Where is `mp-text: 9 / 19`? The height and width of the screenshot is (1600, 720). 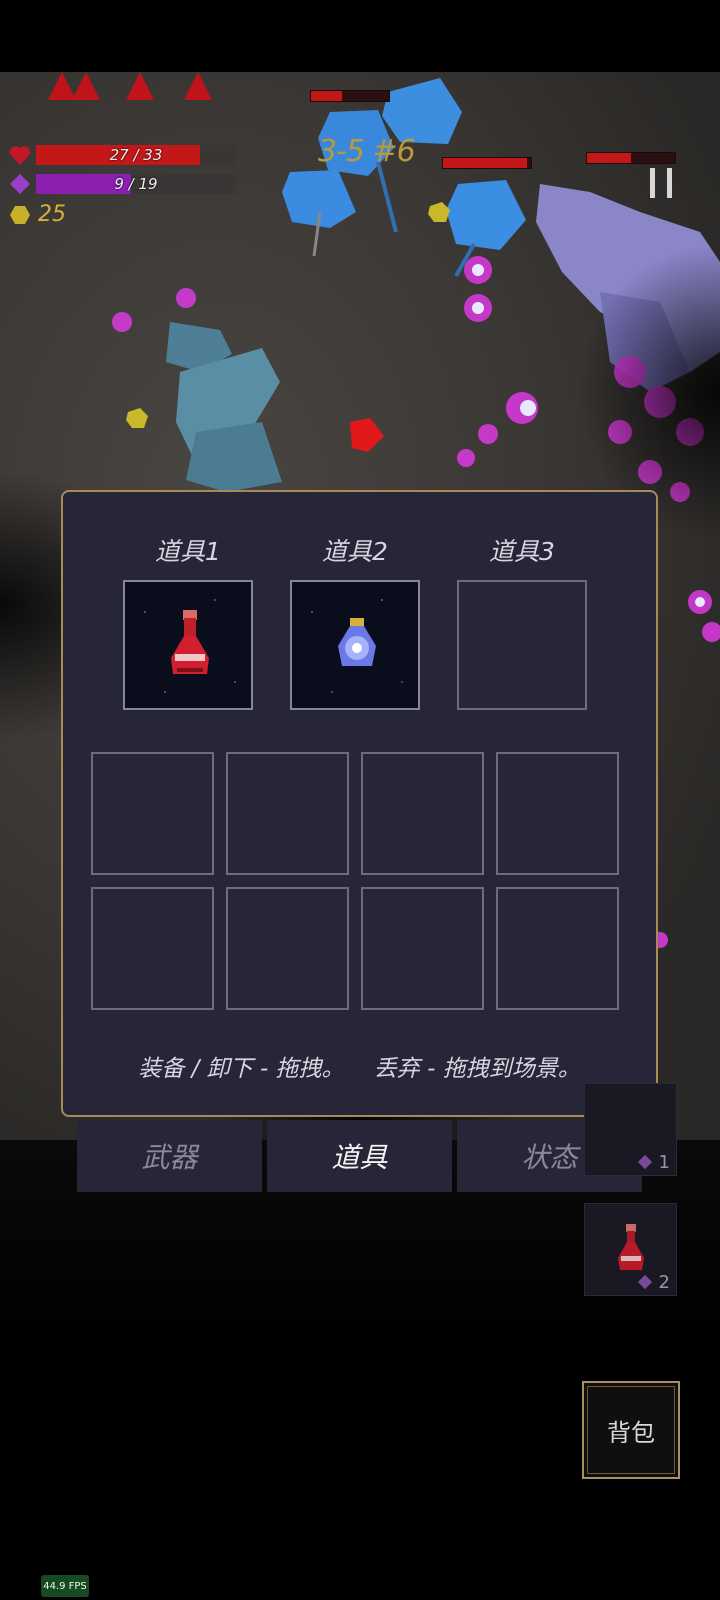 mp-text: 9 / 19 is located at coordinates (136, 184).